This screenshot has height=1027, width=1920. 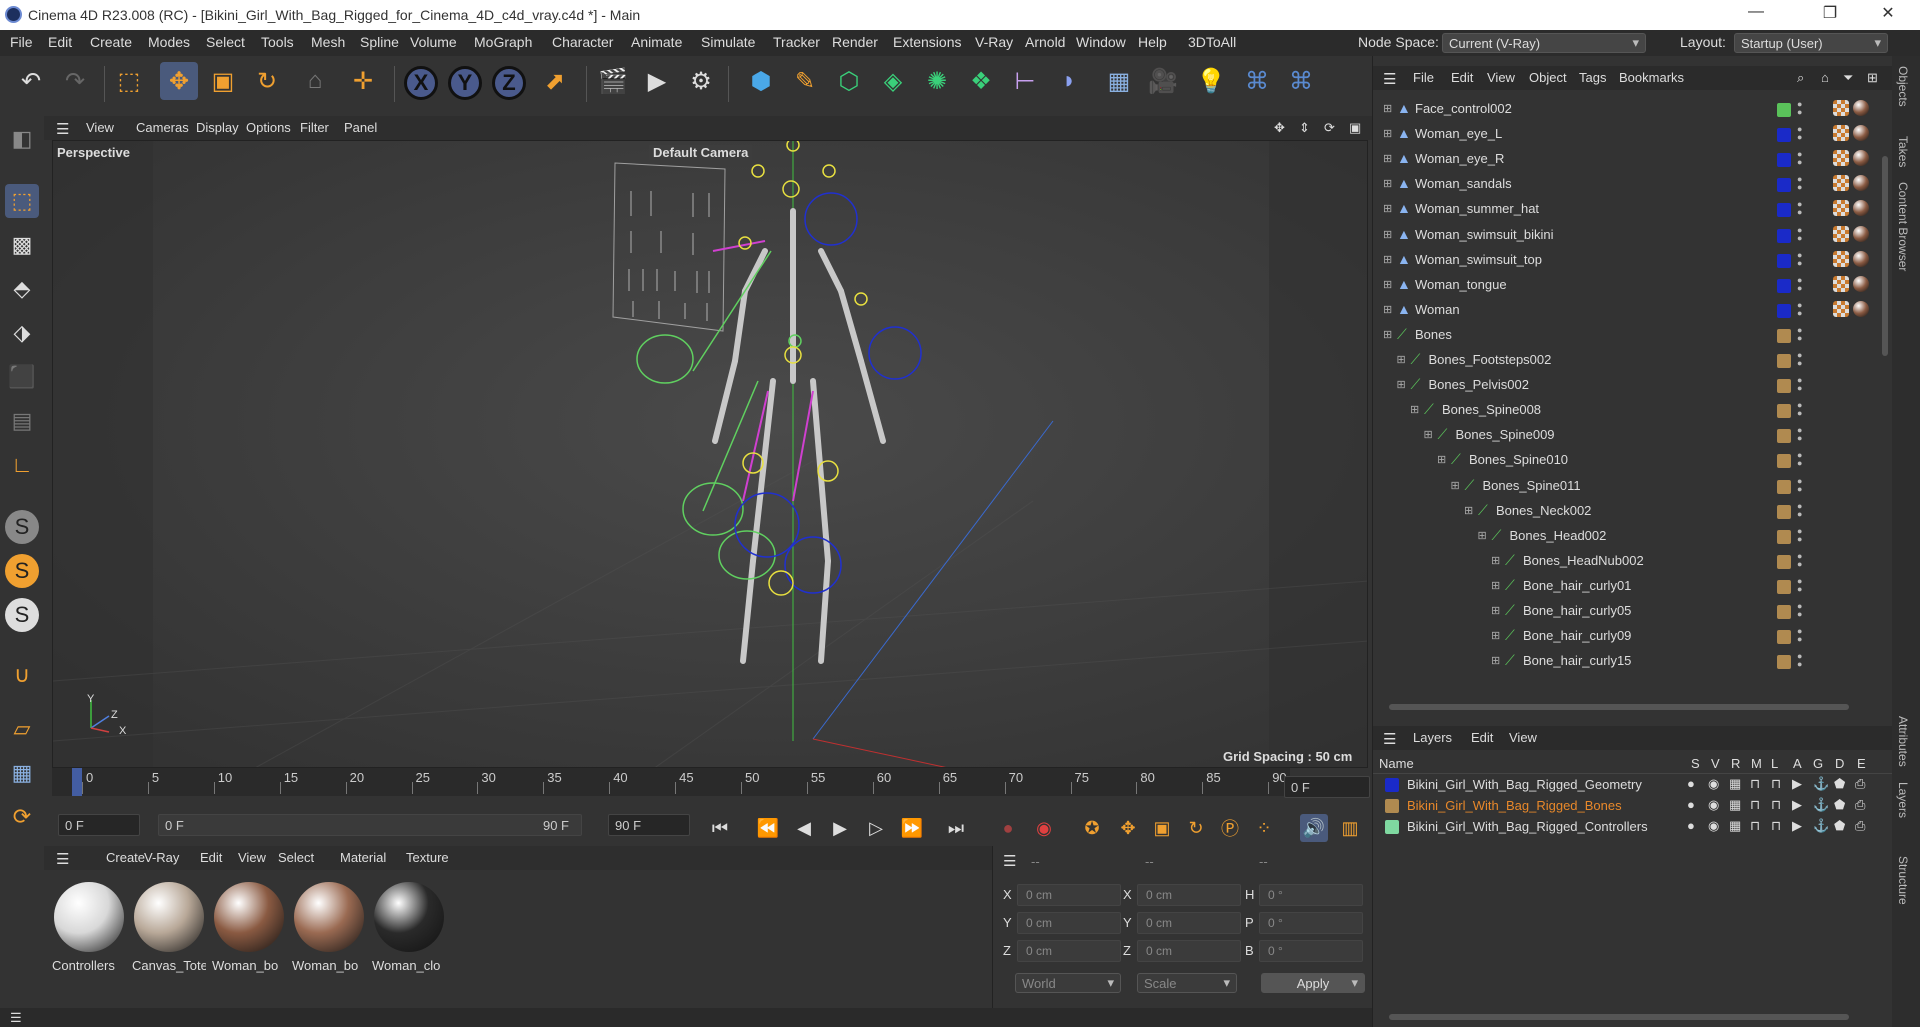 I want to click on render-settings-icon: ⚙, so click(x=701, y=81).